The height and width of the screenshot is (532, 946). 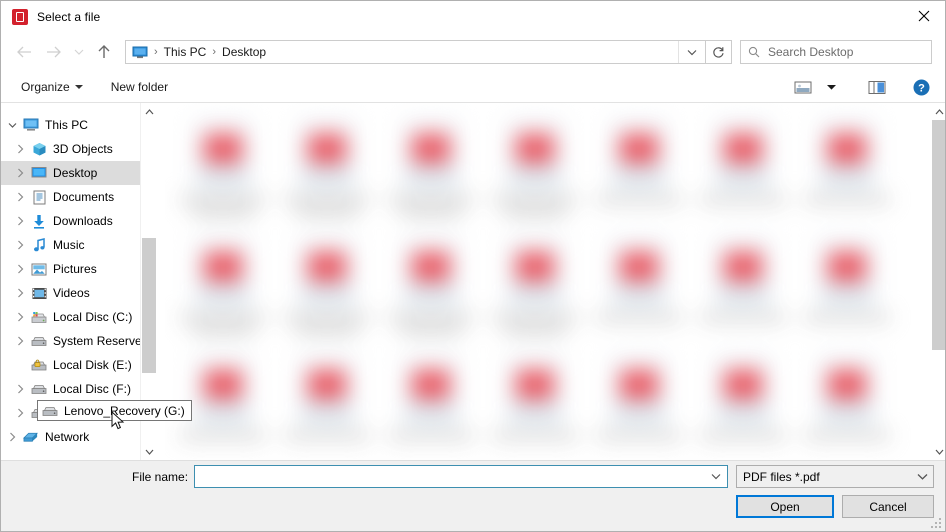 What do you see at coordinates (72, 125) in the screenshot?
I see `sidebar-item-this-pc: This PC` at bounding box center [72, 125].